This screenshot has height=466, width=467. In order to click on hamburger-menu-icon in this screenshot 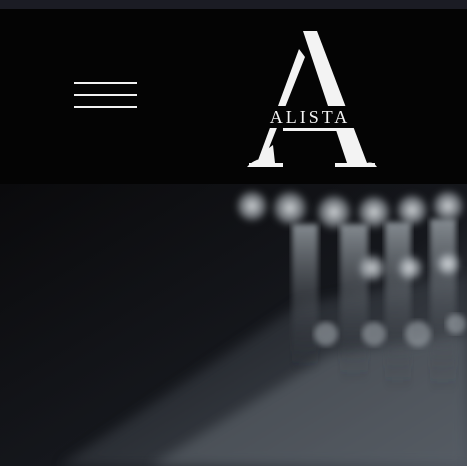, I will do `click(105, 101)`.